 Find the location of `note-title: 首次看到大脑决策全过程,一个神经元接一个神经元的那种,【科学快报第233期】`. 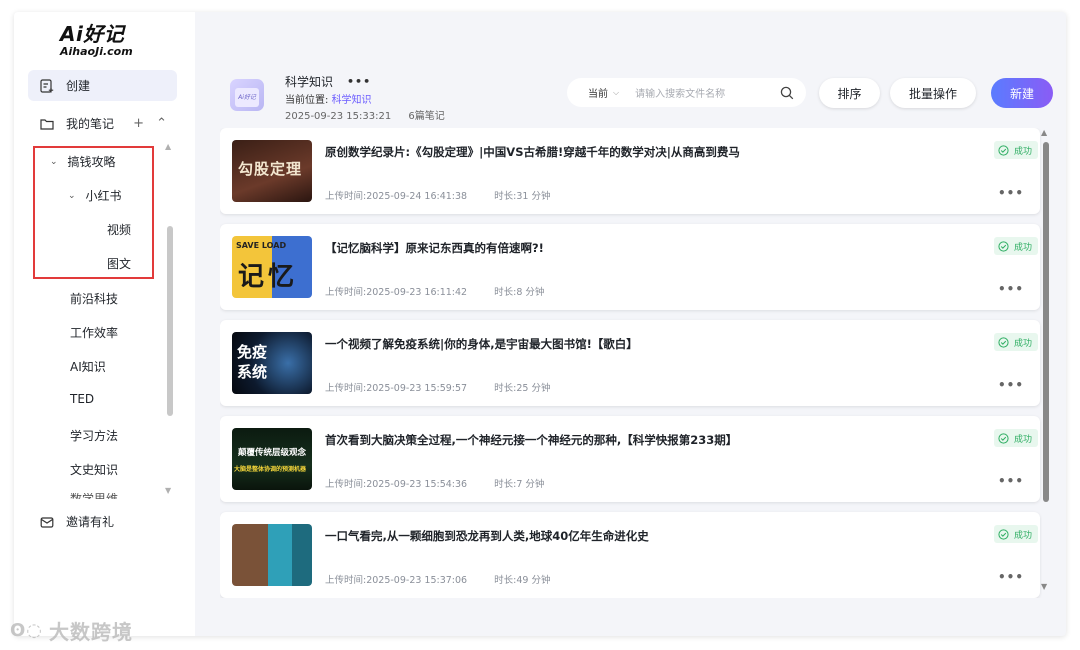

note-title: 首次看到大脑决策全过程,一个神经元接一个神经元的那种,【科学快报第233期】 is located at coordinates (531, 440).